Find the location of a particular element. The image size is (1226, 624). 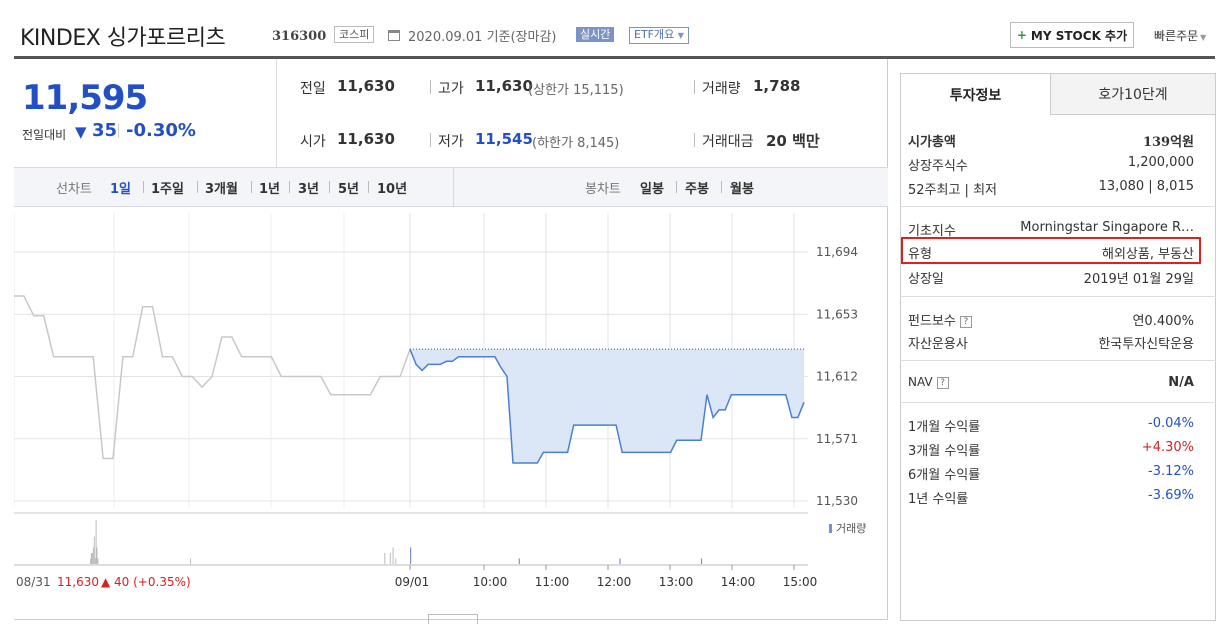

return-6m-value: -3.12% is located at coordinates (1171, 471).